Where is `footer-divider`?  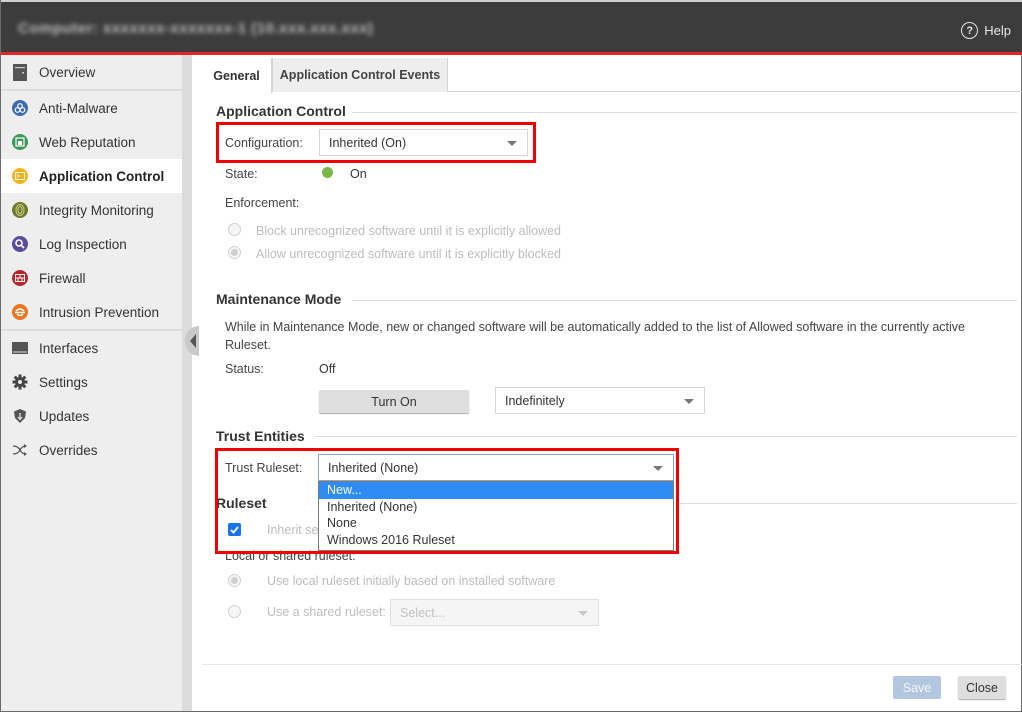 footer-divider is located at coordinates (612, 664).